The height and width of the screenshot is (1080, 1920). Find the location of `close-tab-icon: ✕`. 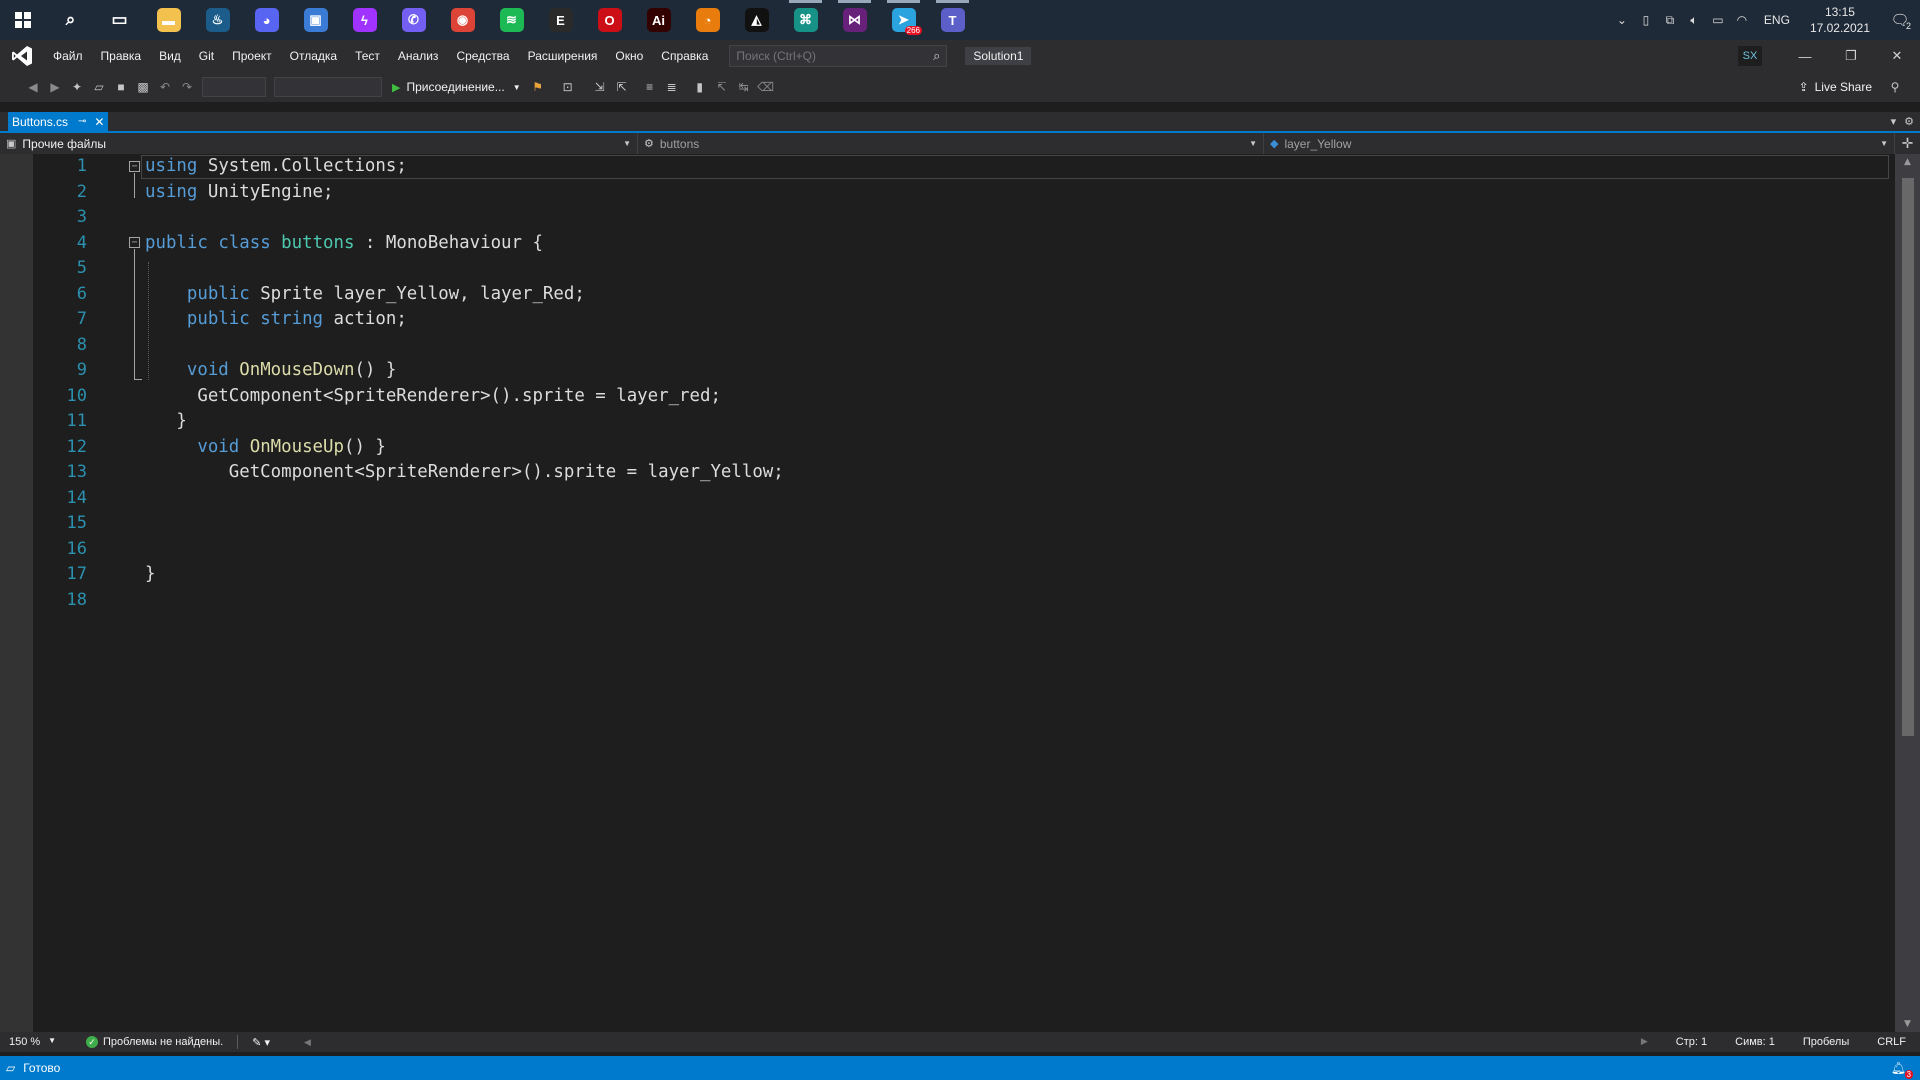

close-tab-icon: ✕ is located at coordinates (99, 122).